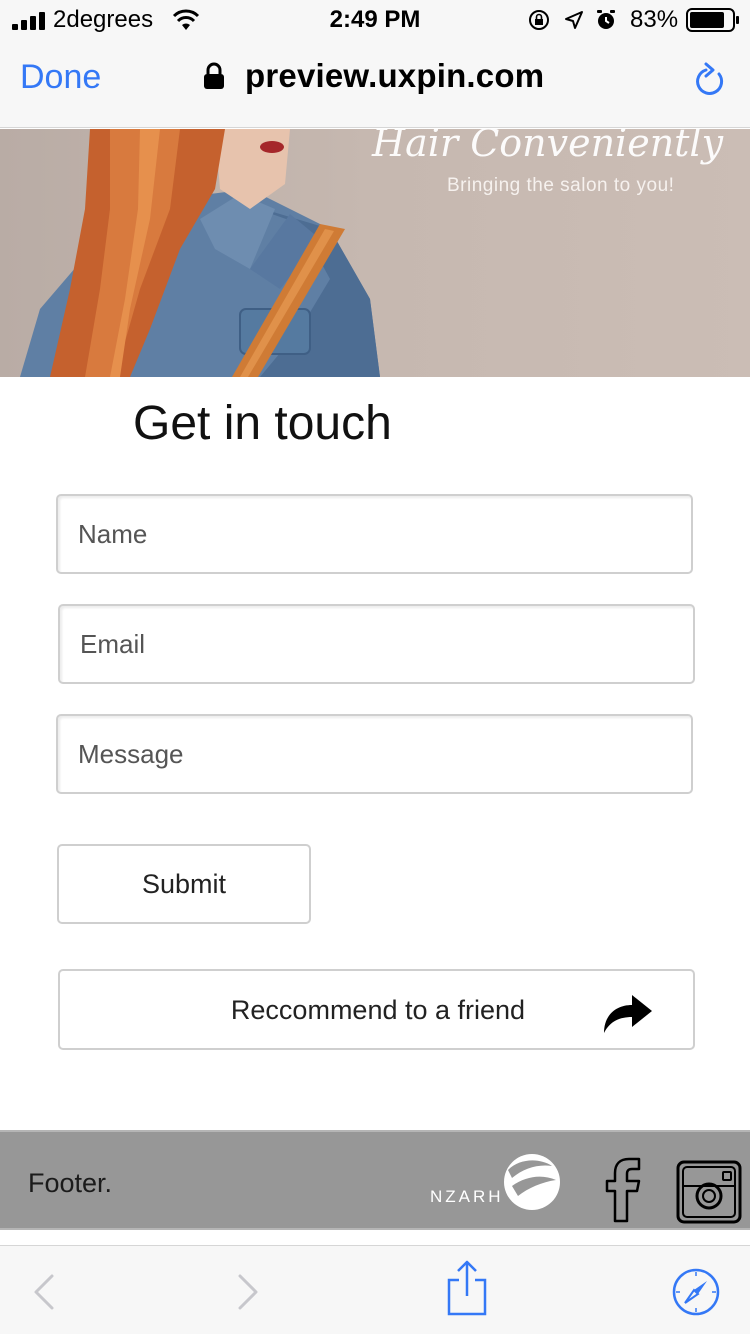 This screenshot has height=1334, width=750. What do you see at coordinates (696, 1292) in the screenshot?
I see `safari-compass-icon` at bounding box center [696, 1292].